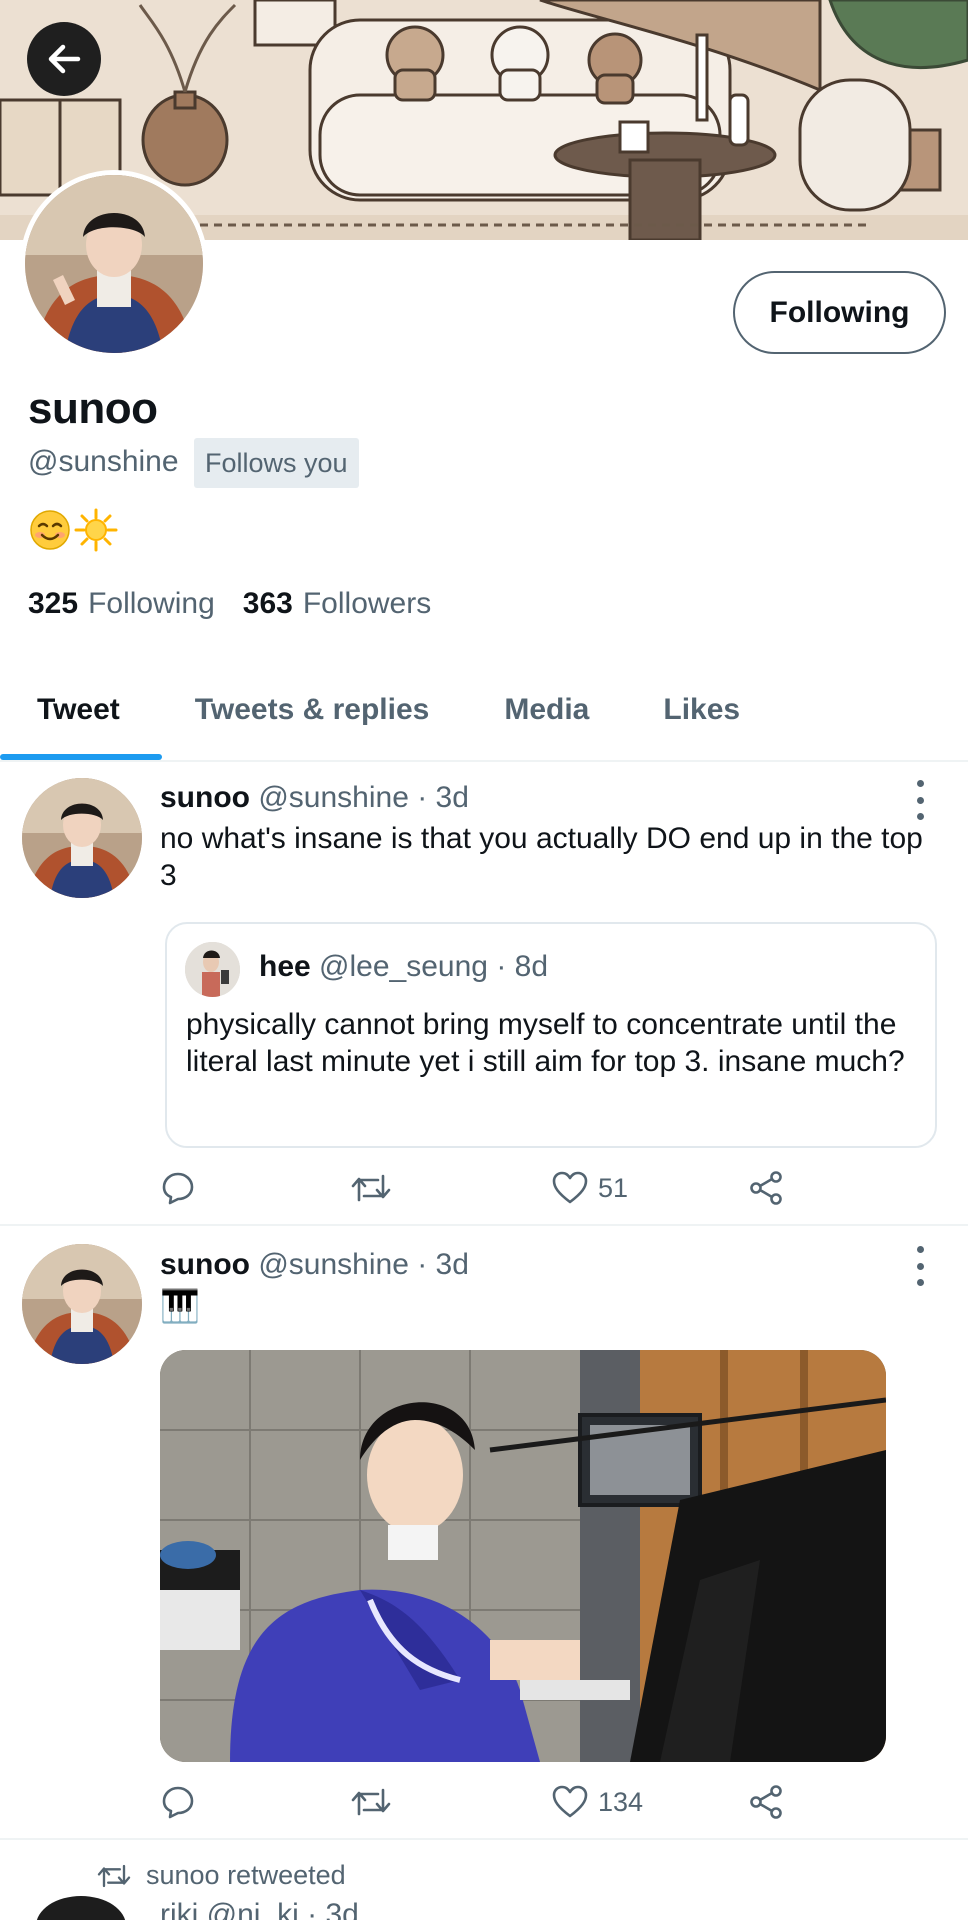 This screenshot has height=1920, width=968. I want to click on followers-label: Followers, so click(367, 603).